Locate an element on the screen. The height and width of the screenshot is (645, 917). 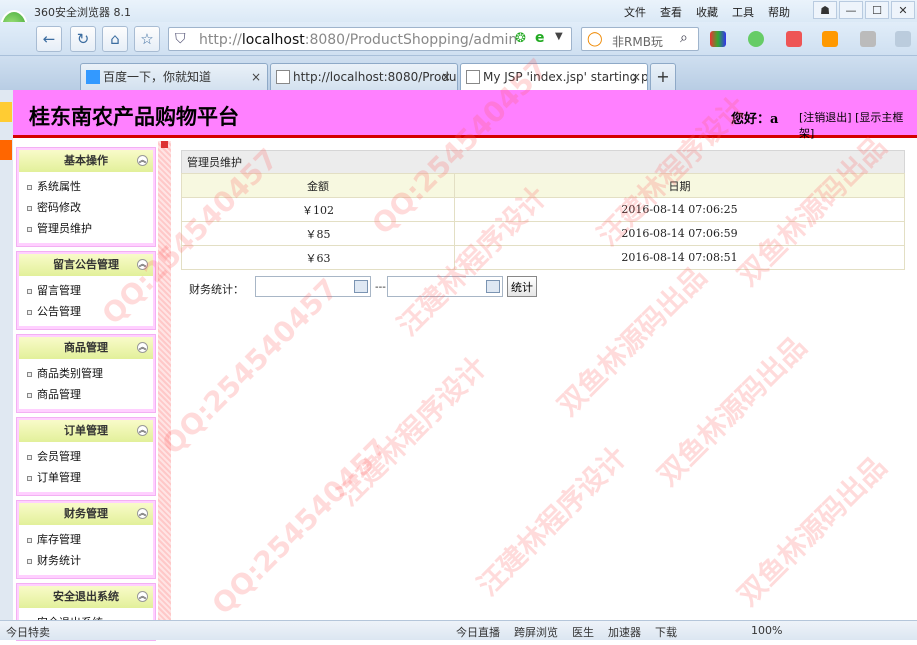
sidebar-item-label: 管理员维护 is located at coordinates (64, 228).